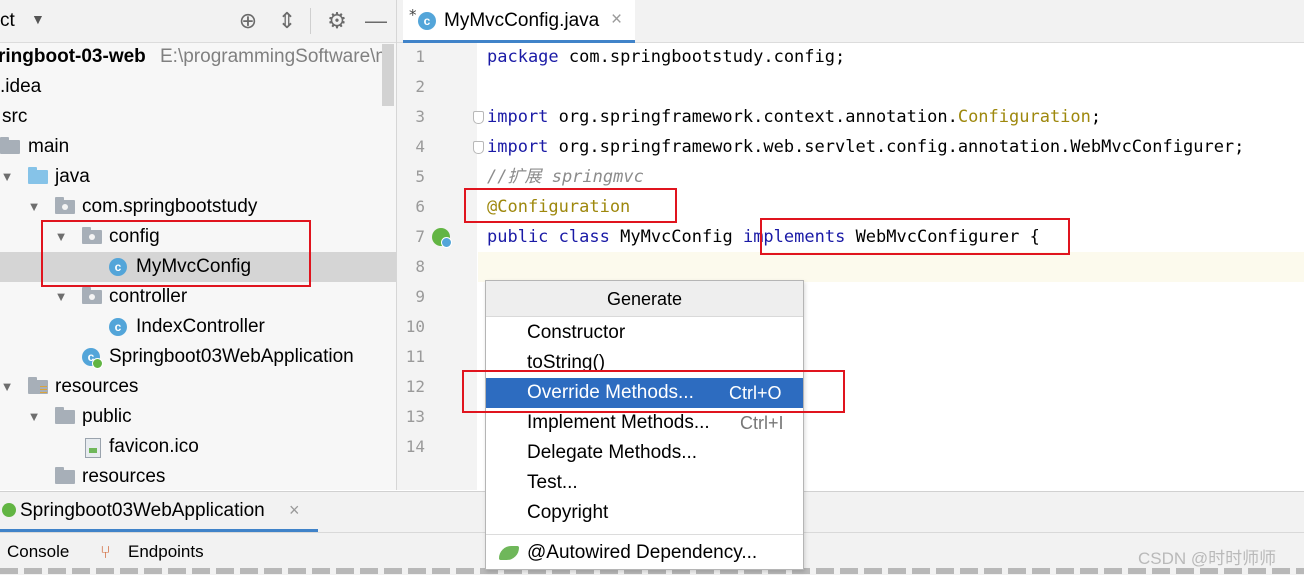  Describe the element at coordinates (644, 513) in the screenshot. I see `menu-item-copyright: Copyright` at that location.